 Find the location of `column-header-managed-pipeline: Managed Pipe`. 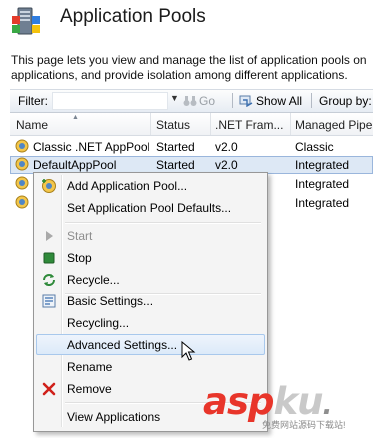

column-header-managed-pipeline: Managed Pipe is located at coordinates (334, 125).